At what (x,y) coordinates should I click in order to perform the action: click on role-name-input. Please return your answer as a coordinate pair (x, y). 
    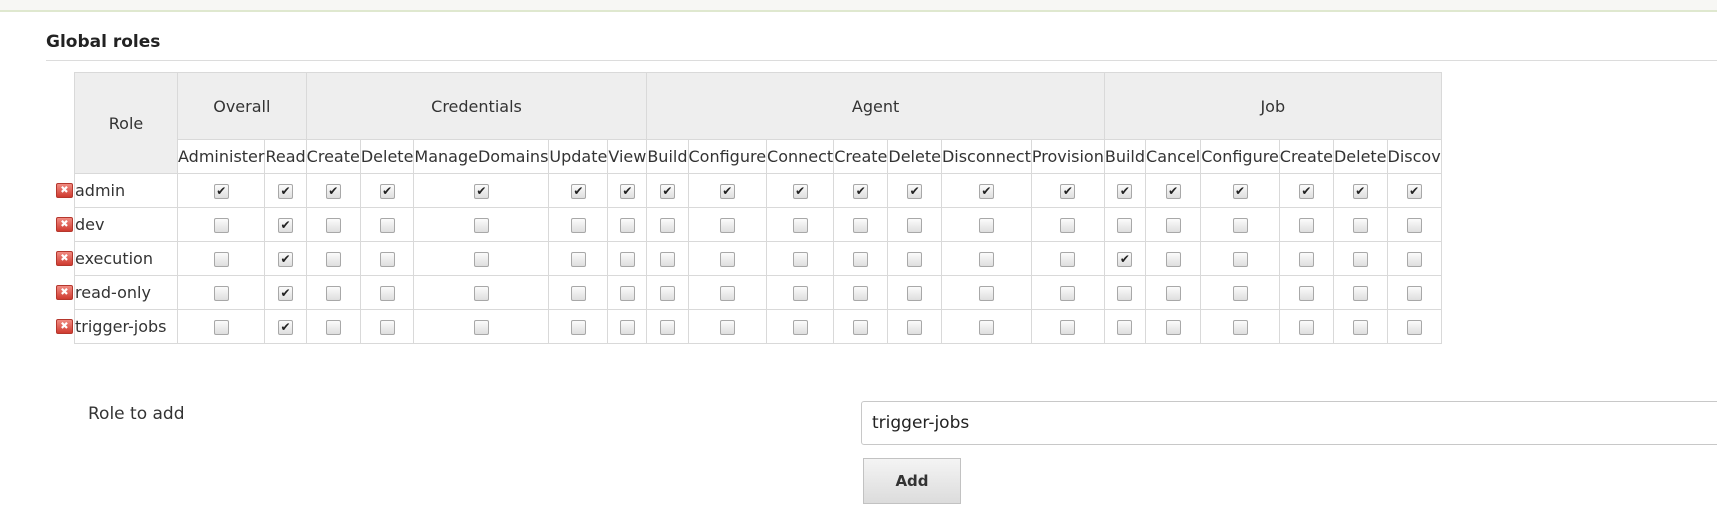
    Looking at the image, I should click on (1289, 423).